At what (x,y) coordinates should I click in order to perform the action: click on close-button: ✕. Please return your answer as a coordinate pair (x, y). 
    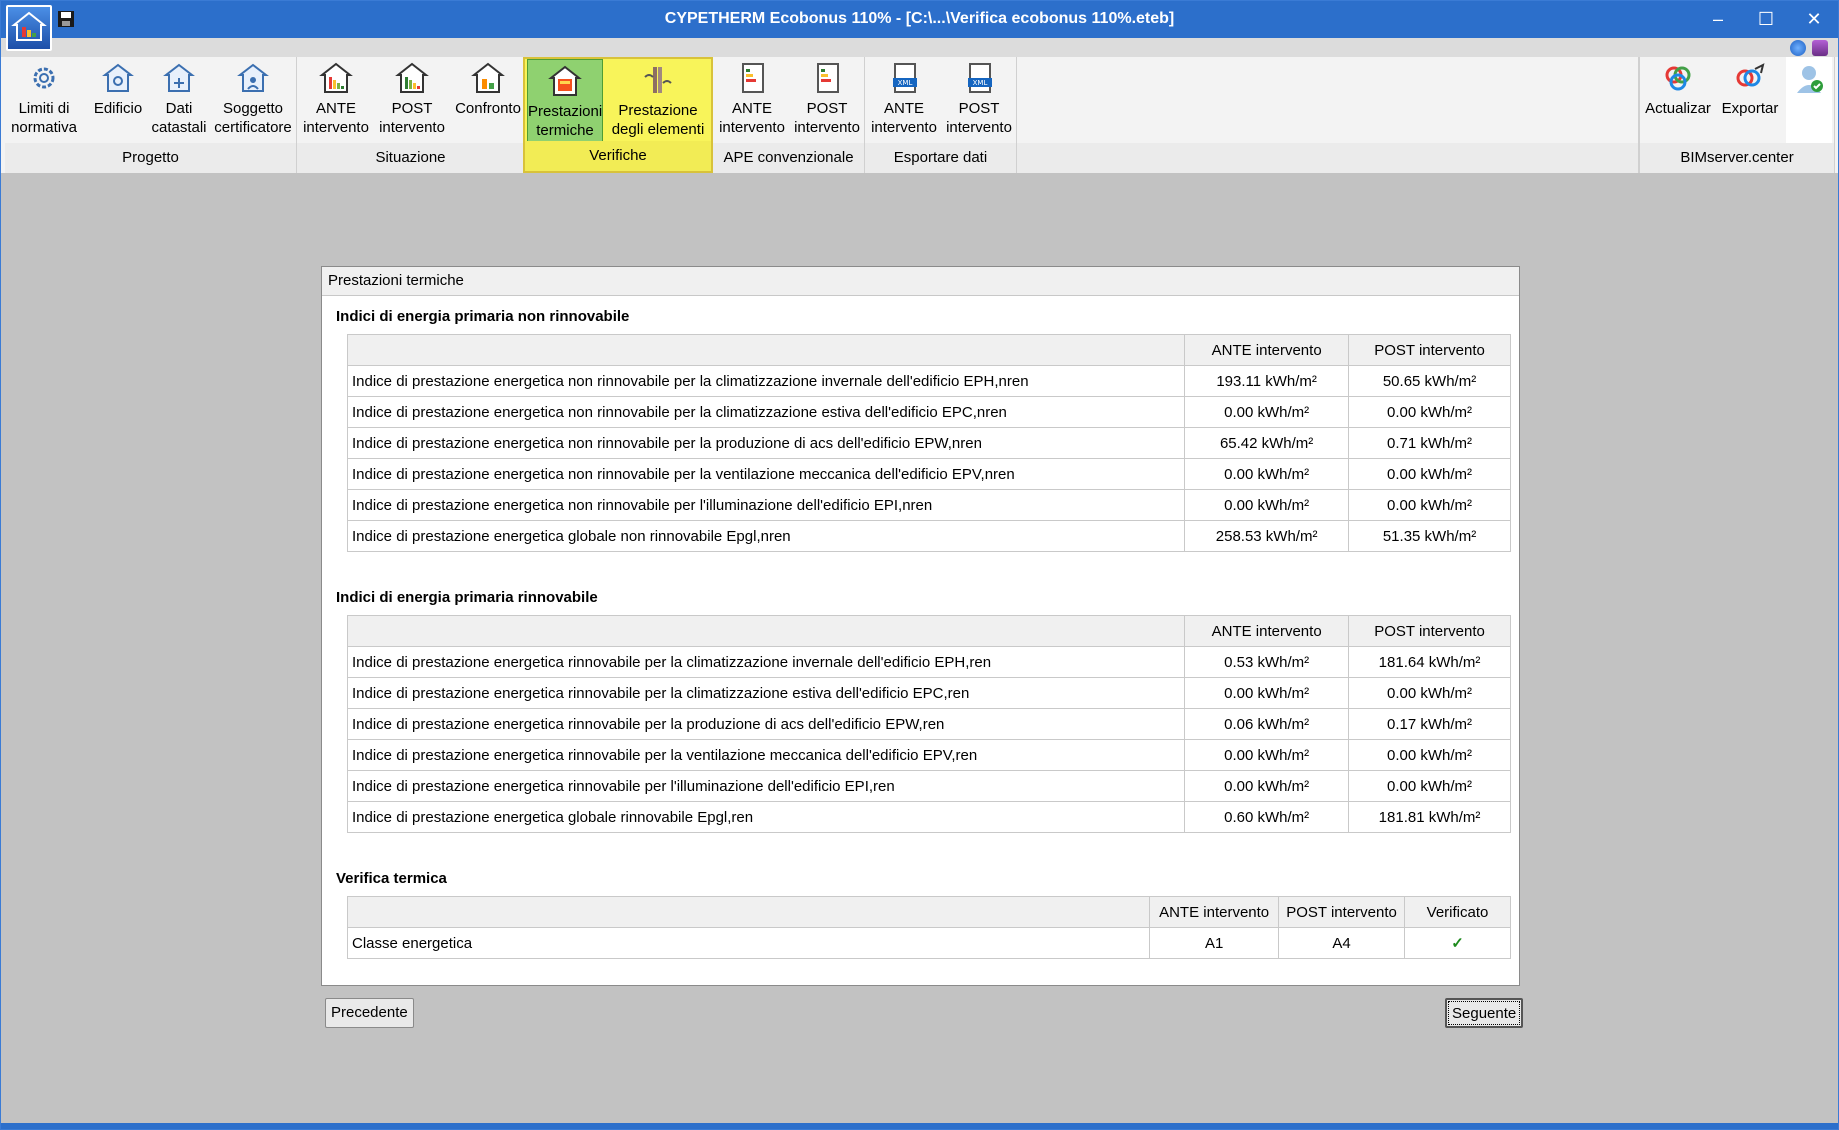
    Looking at the image, I should click on (1814, 19).